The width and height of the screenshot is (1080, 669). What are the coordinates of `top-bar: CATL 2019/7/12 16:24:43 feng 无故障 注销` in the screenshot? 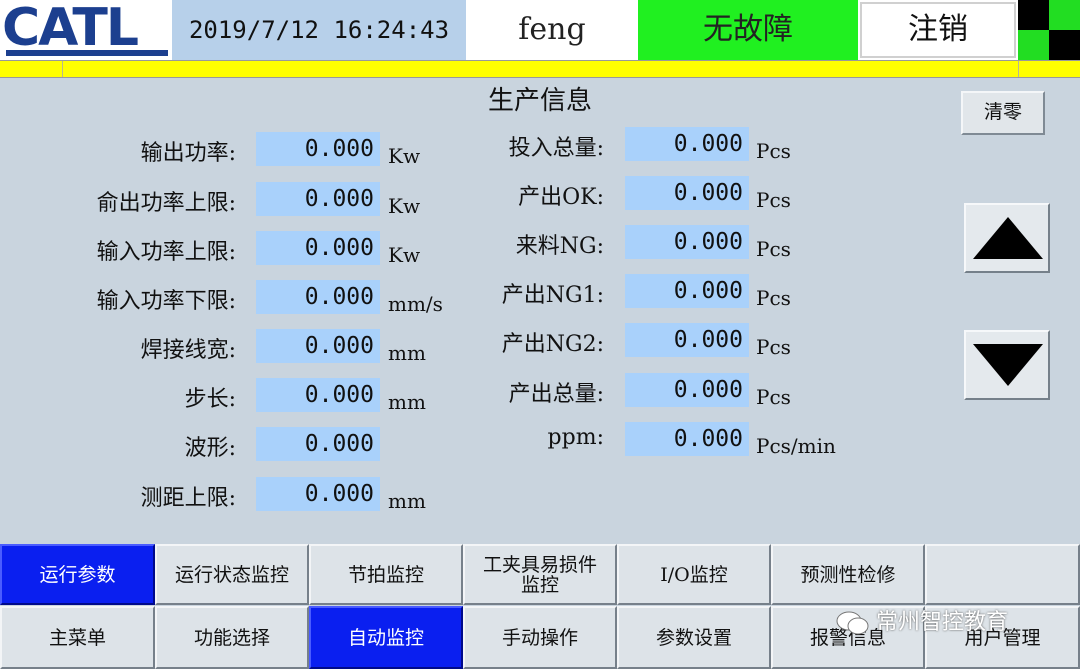 It's located at (540, 30).